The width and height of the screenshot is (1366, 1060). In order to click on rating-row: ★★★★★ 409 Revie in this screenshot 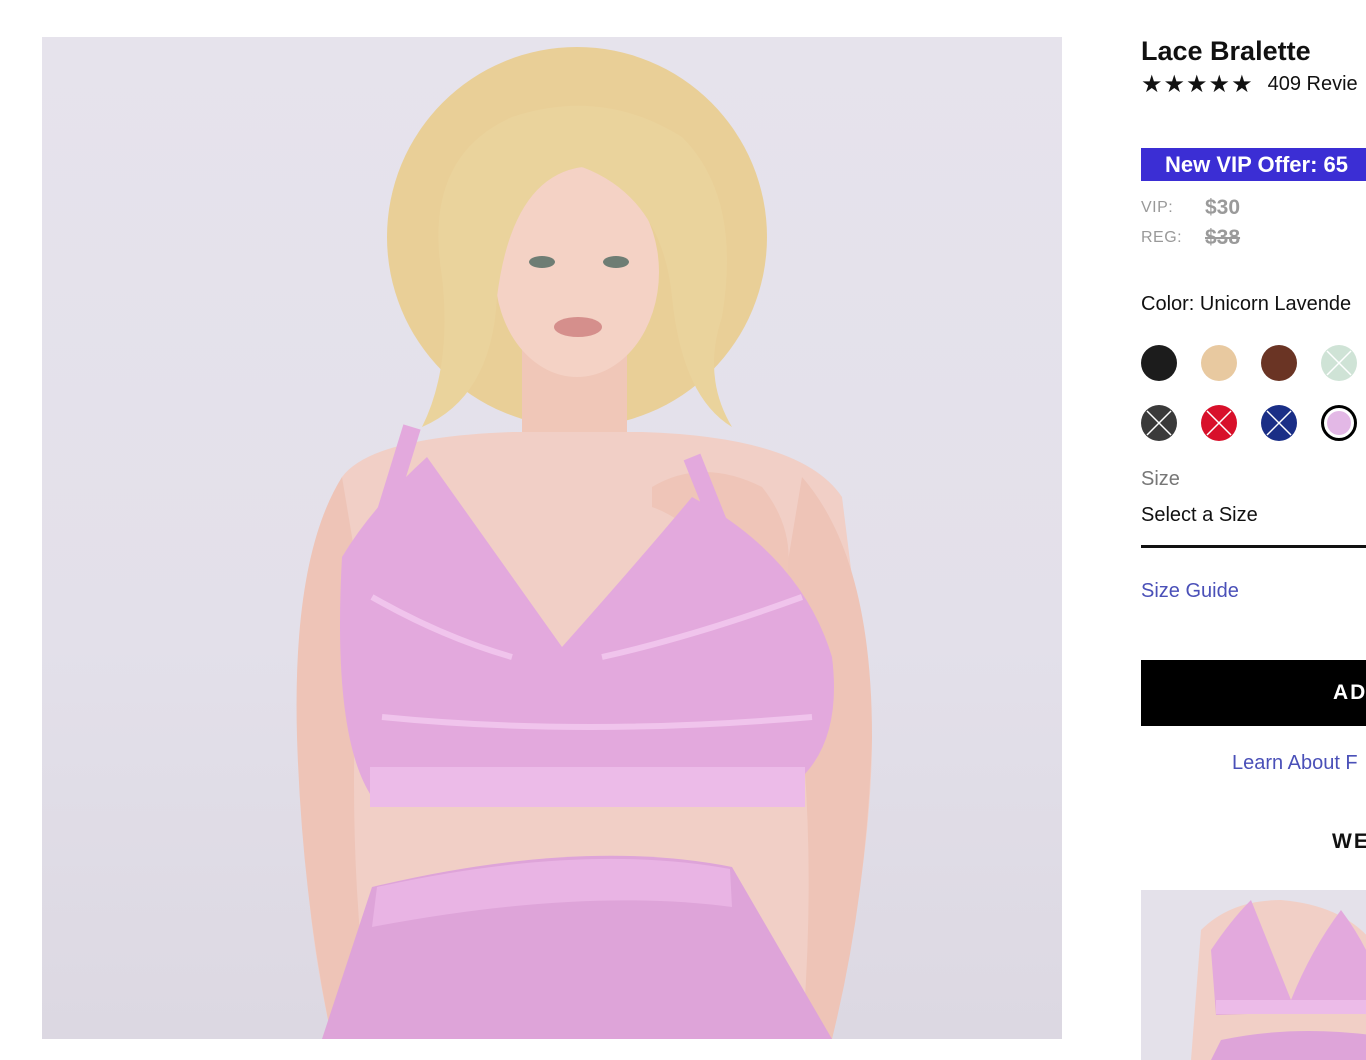, I will do `click(1249, 84)`.